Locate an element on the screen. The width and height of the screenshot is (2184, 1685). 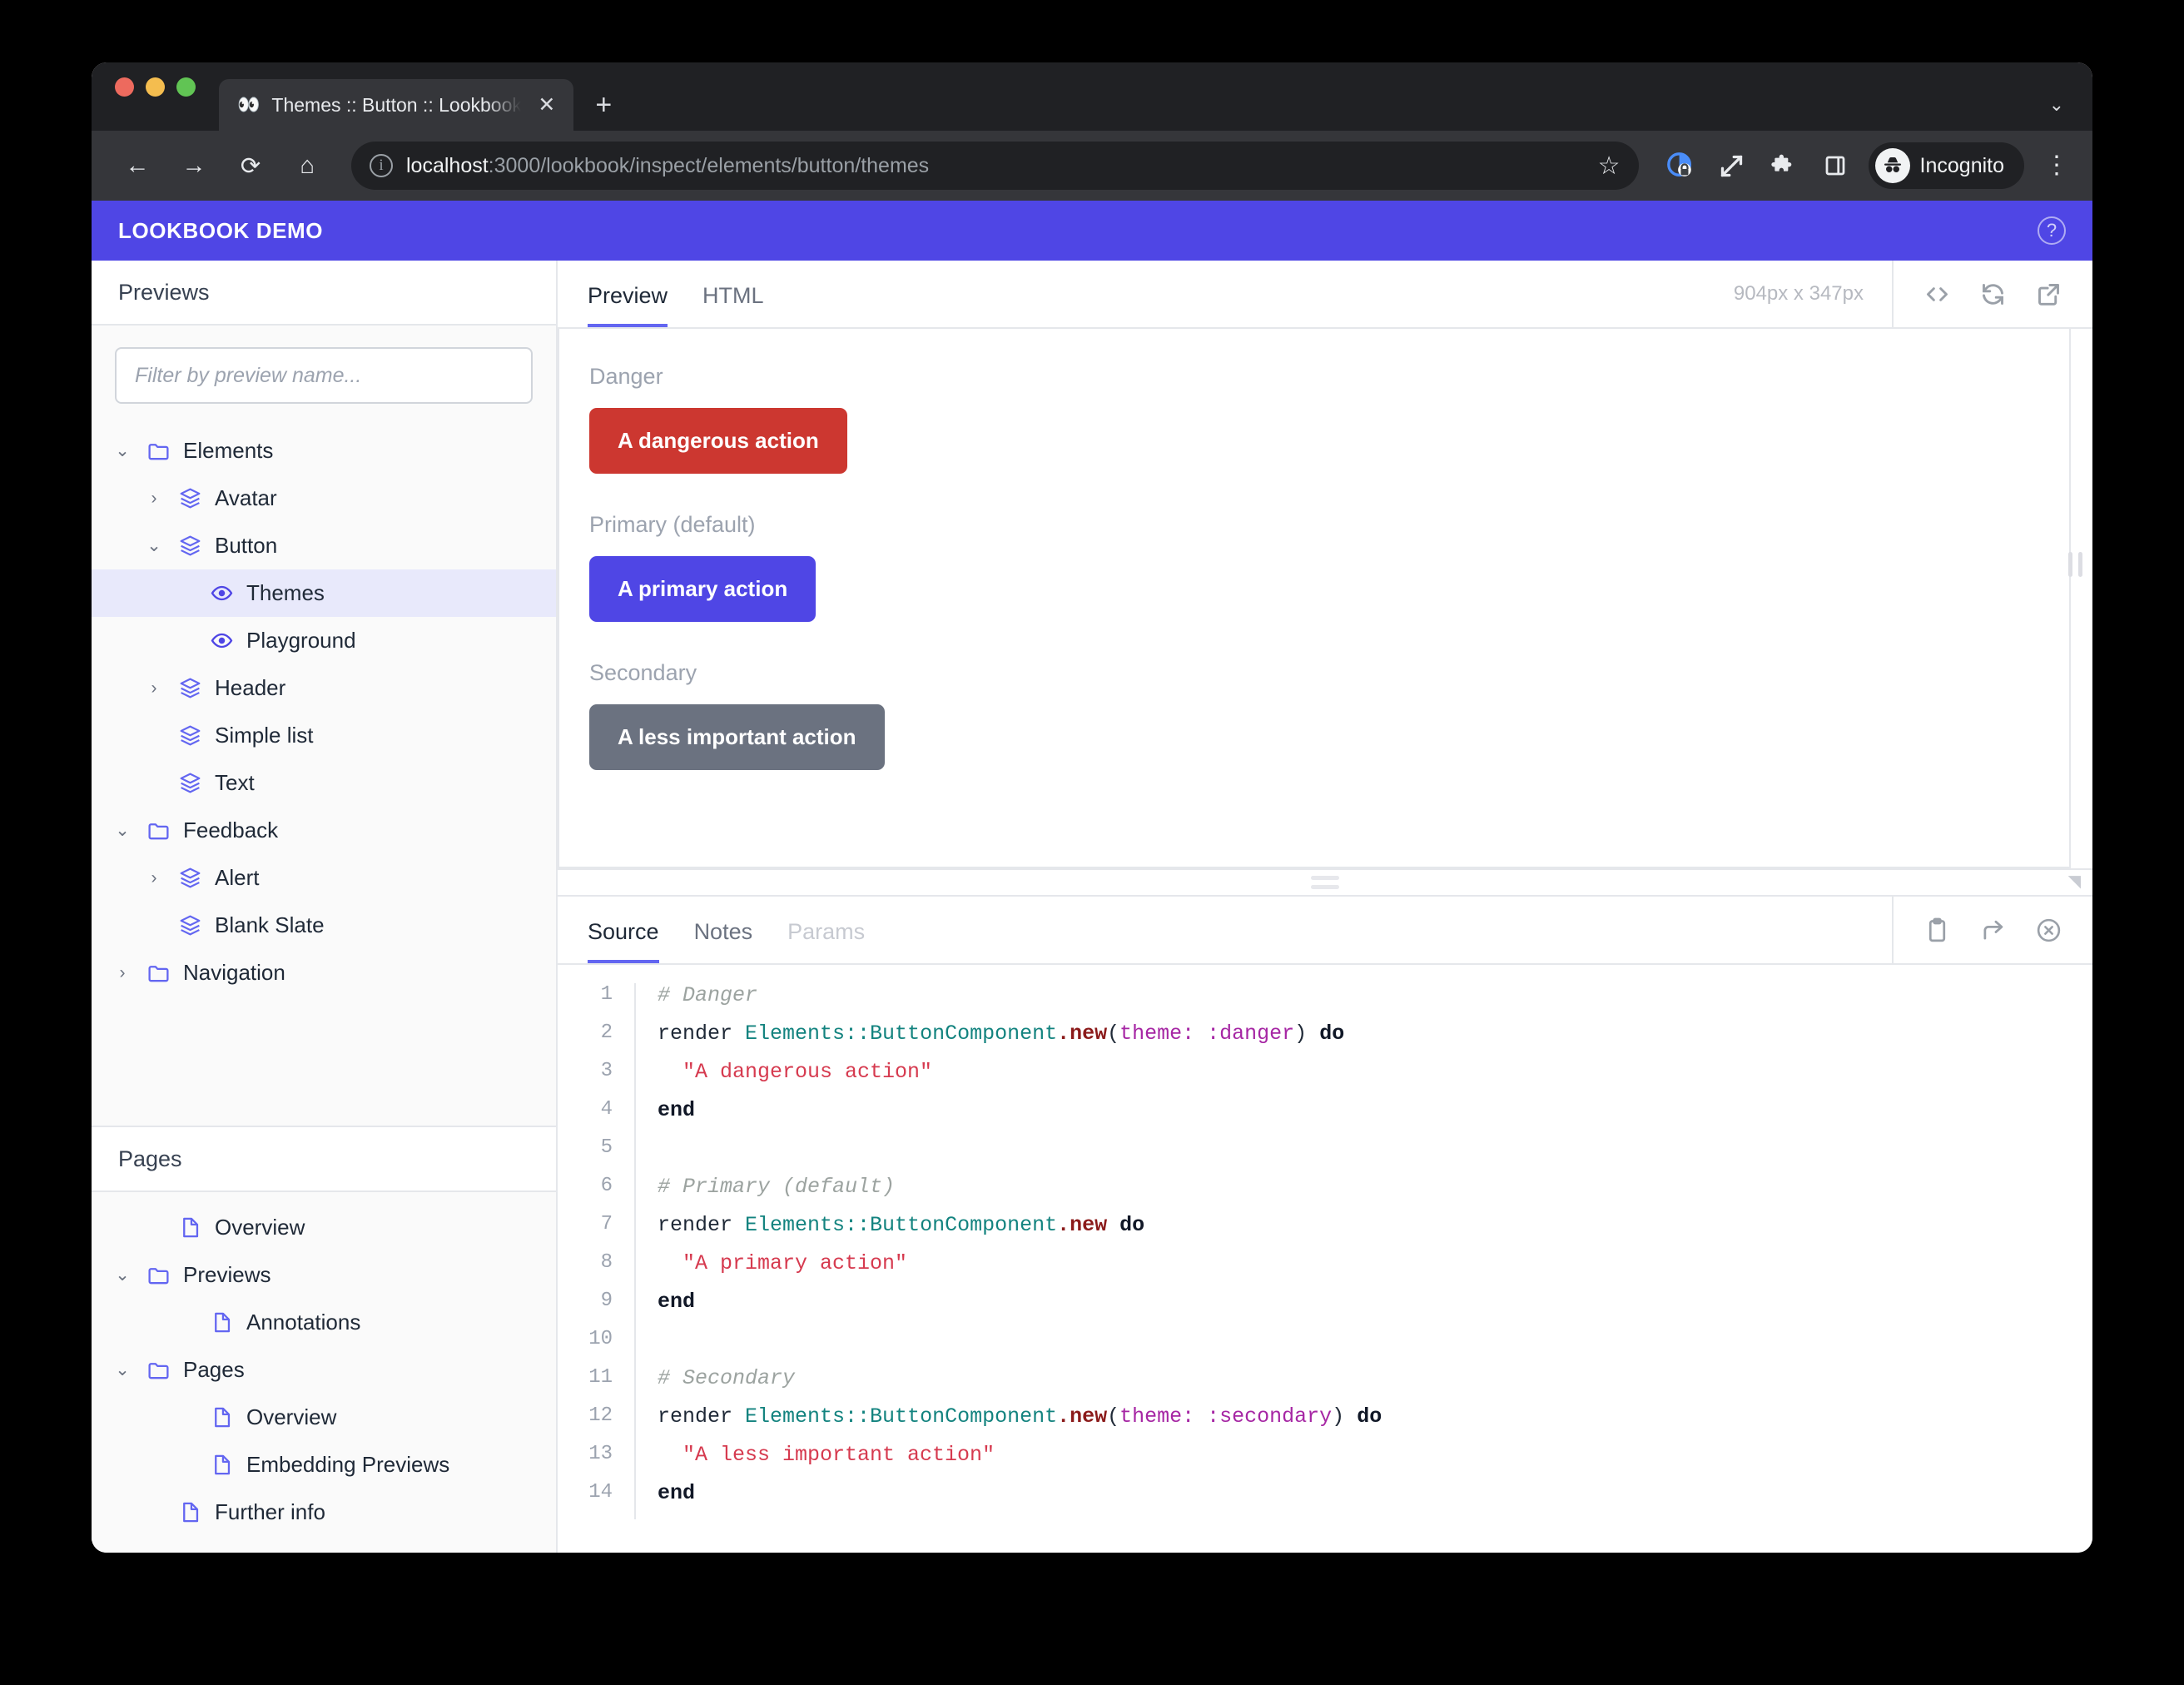
line-number: 12 is located at coordinates (600, 1415).